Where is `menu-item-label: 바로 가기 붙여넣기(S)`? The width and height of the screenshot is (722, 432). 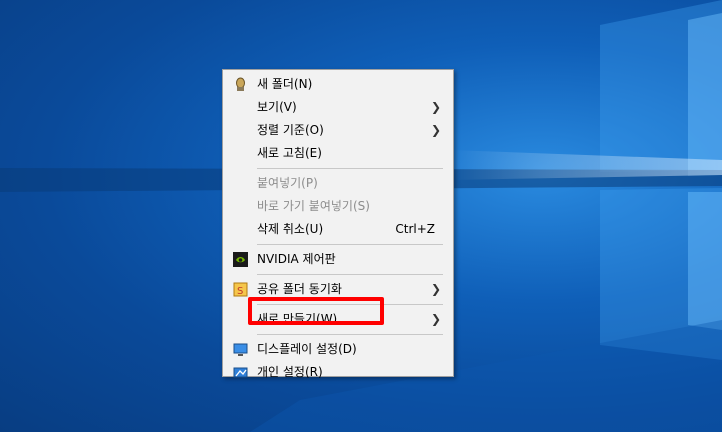 menu-item-label: 바로 가기 붙여넣기(S) is located at coordinates (313, 206).